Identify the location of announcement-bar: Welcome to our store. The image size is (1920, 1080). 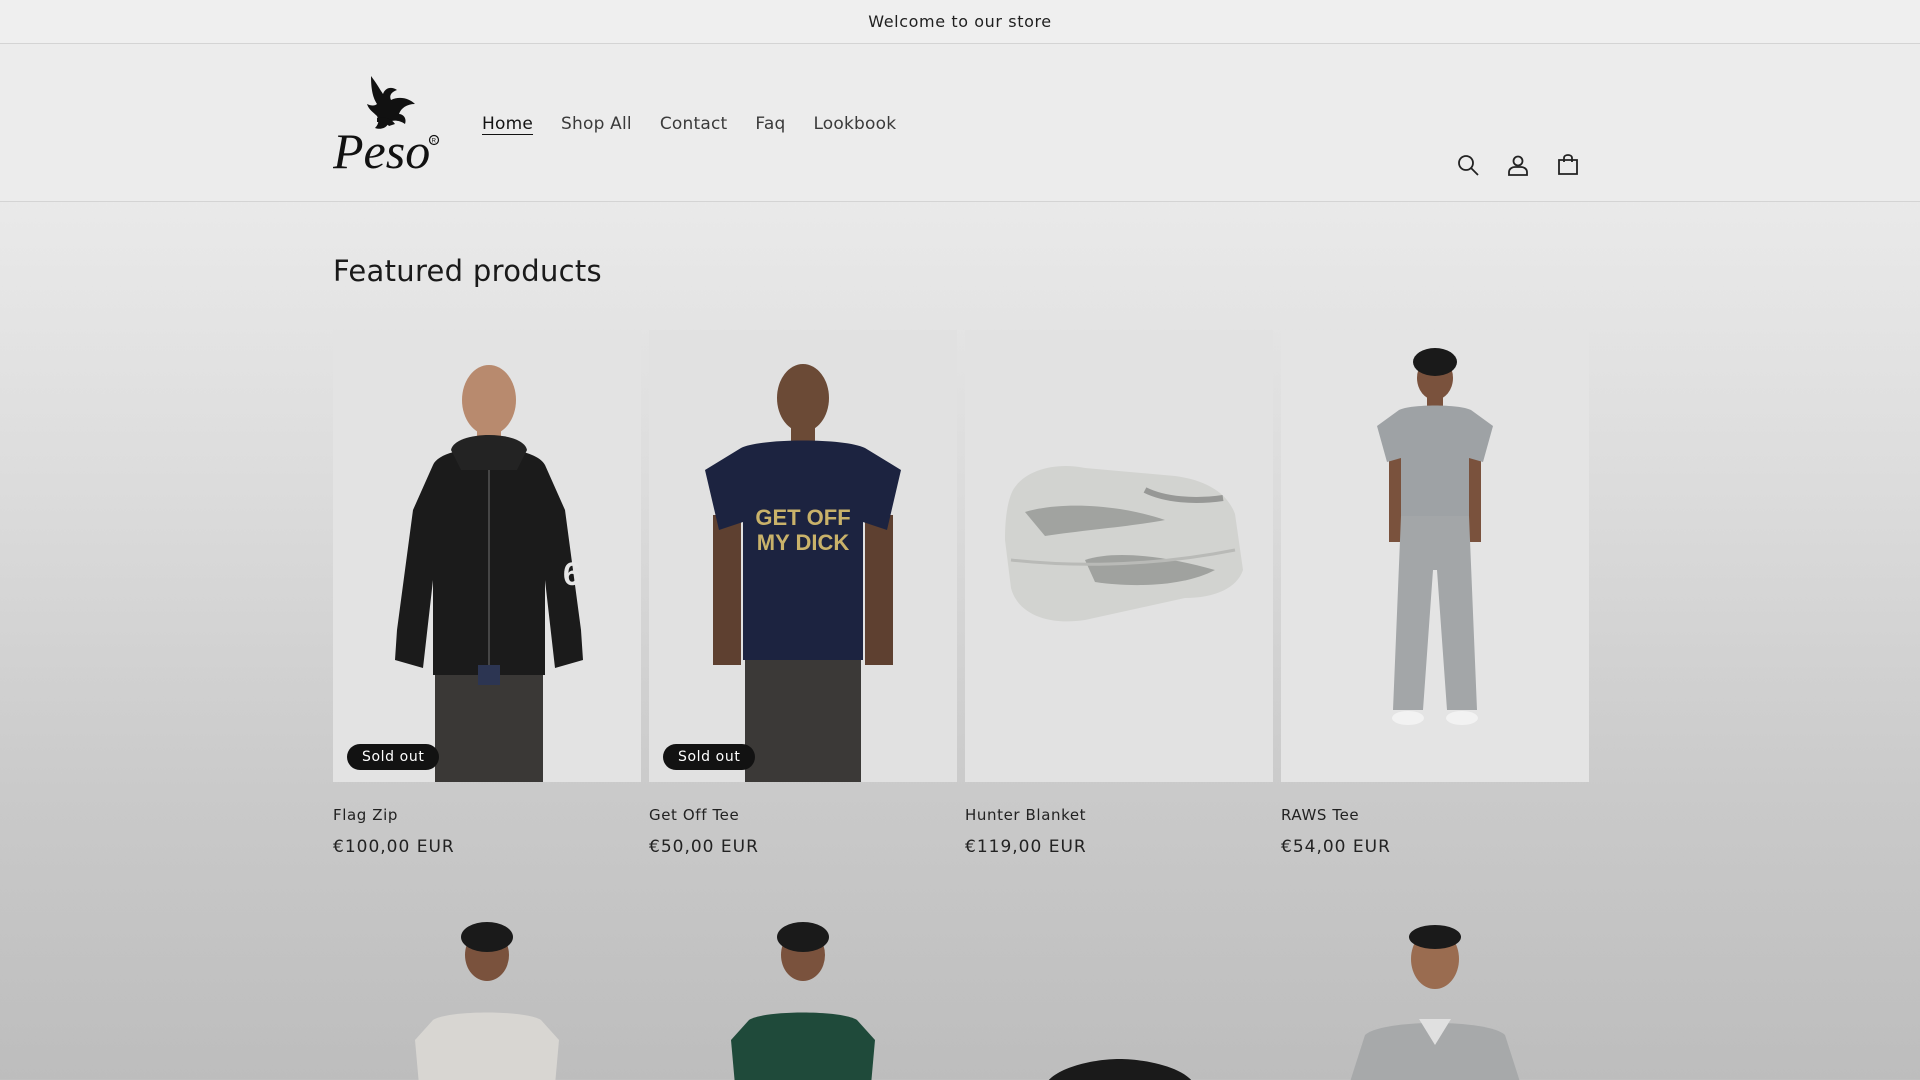
(960, 22).